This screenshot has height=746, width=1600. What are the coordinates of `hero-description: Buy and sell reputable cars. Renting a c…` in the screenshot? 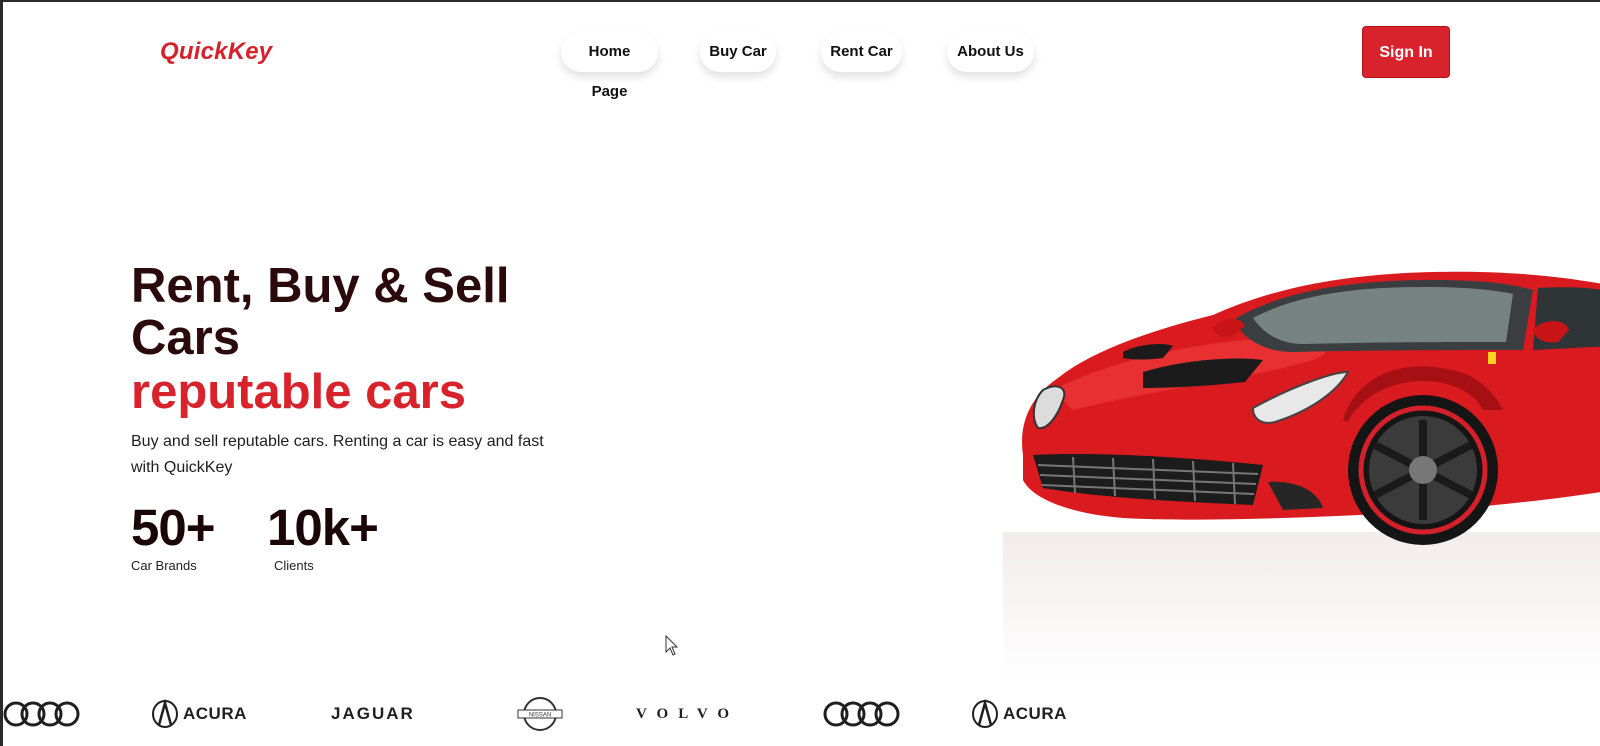 It's located at (337, 454).